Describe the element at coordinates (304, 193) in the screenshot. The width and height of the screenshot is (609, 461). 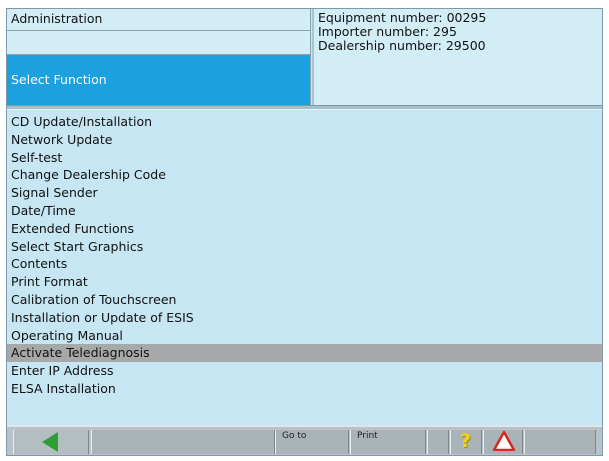
I see `function-item: Signal Sender` at that location.